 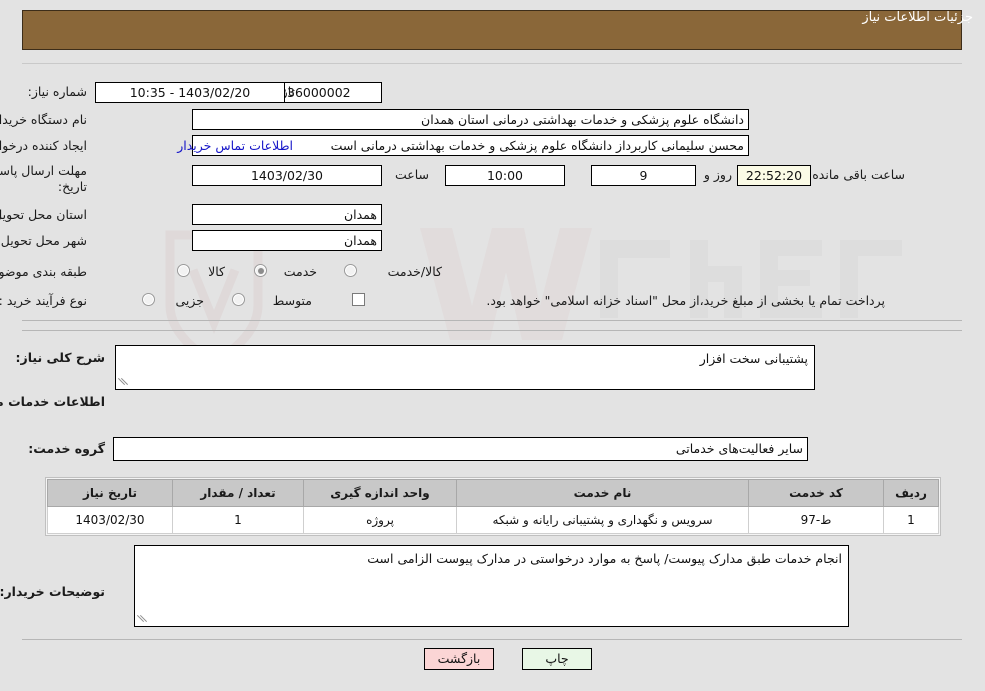 What do you see at coordinates (557, 659) in the screenshot?
I see `print-button: چاپ` at bounding box center [557, 659].